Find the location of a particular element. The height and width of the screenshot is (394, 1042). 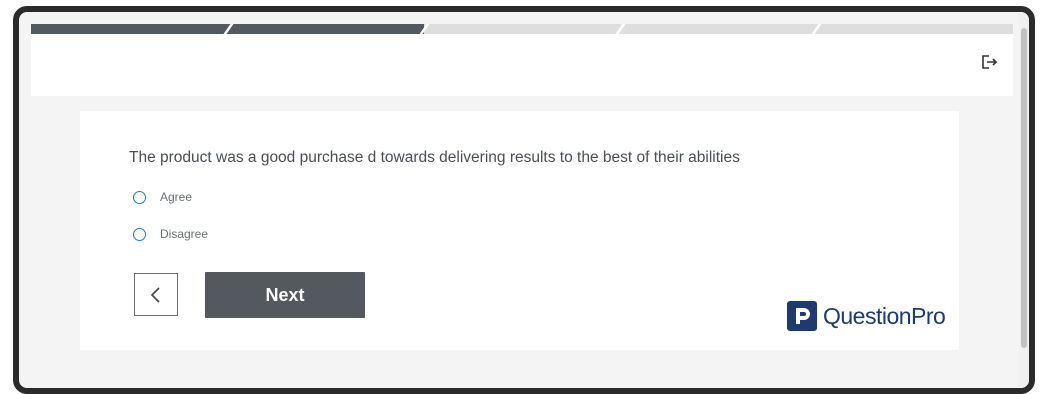

survey-header is located at coordinates (522, 65).